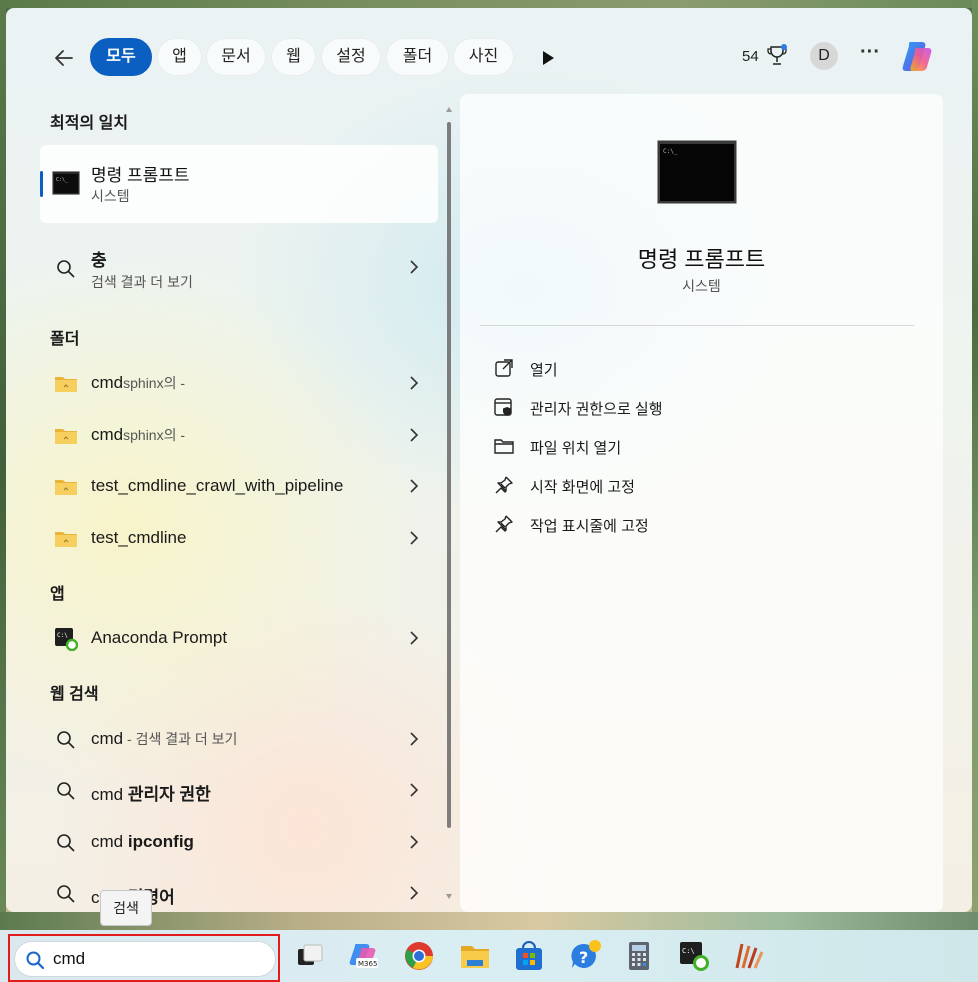 This screenshot has width=978, height=982. Describe the element at coordinates (777, 56) in the screenshot. I see `trophy-icon` at that location.